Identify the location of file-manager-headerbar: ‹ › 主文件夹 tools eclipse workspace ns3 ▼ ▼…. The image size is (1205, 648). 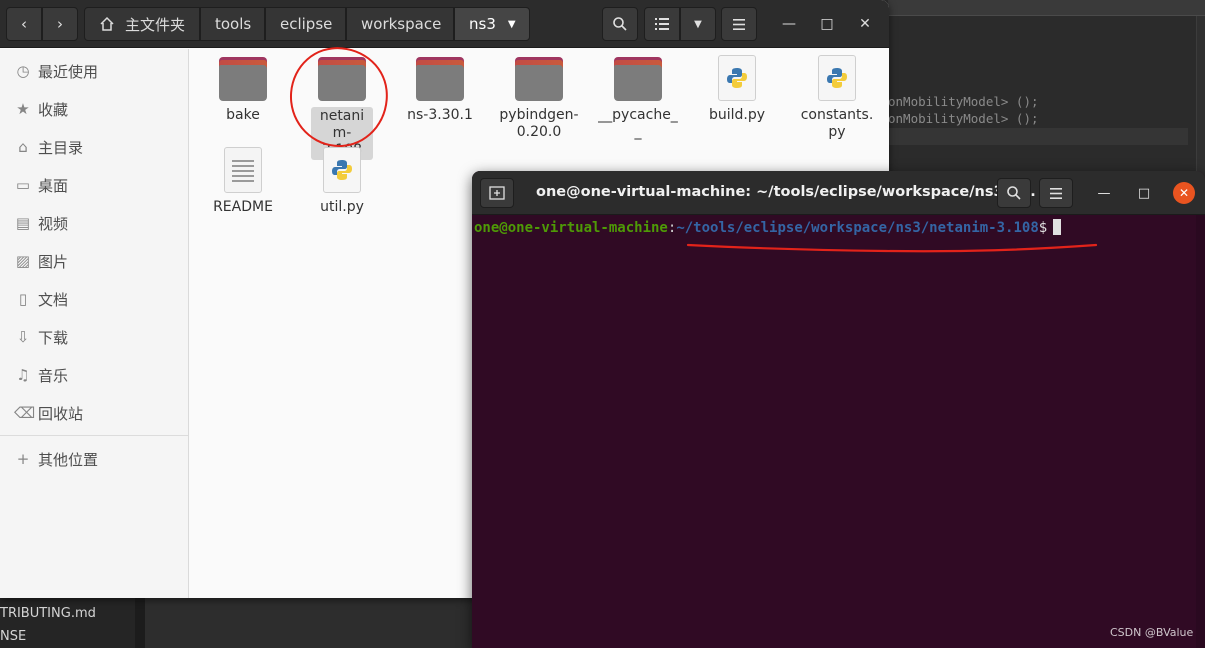
(444, 24).